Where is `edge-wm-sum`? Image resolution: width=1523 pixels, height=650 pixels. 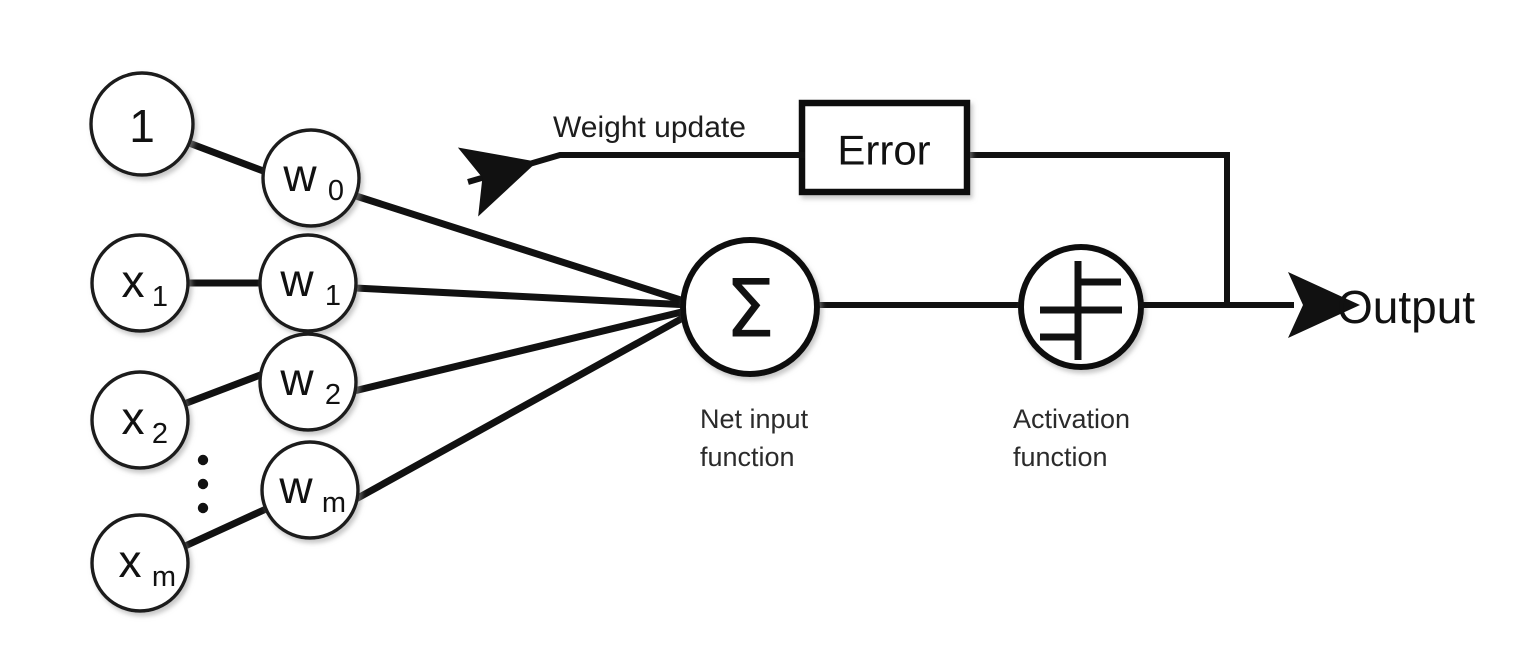
edge-wm-sum is located at coordinates (523, 406).